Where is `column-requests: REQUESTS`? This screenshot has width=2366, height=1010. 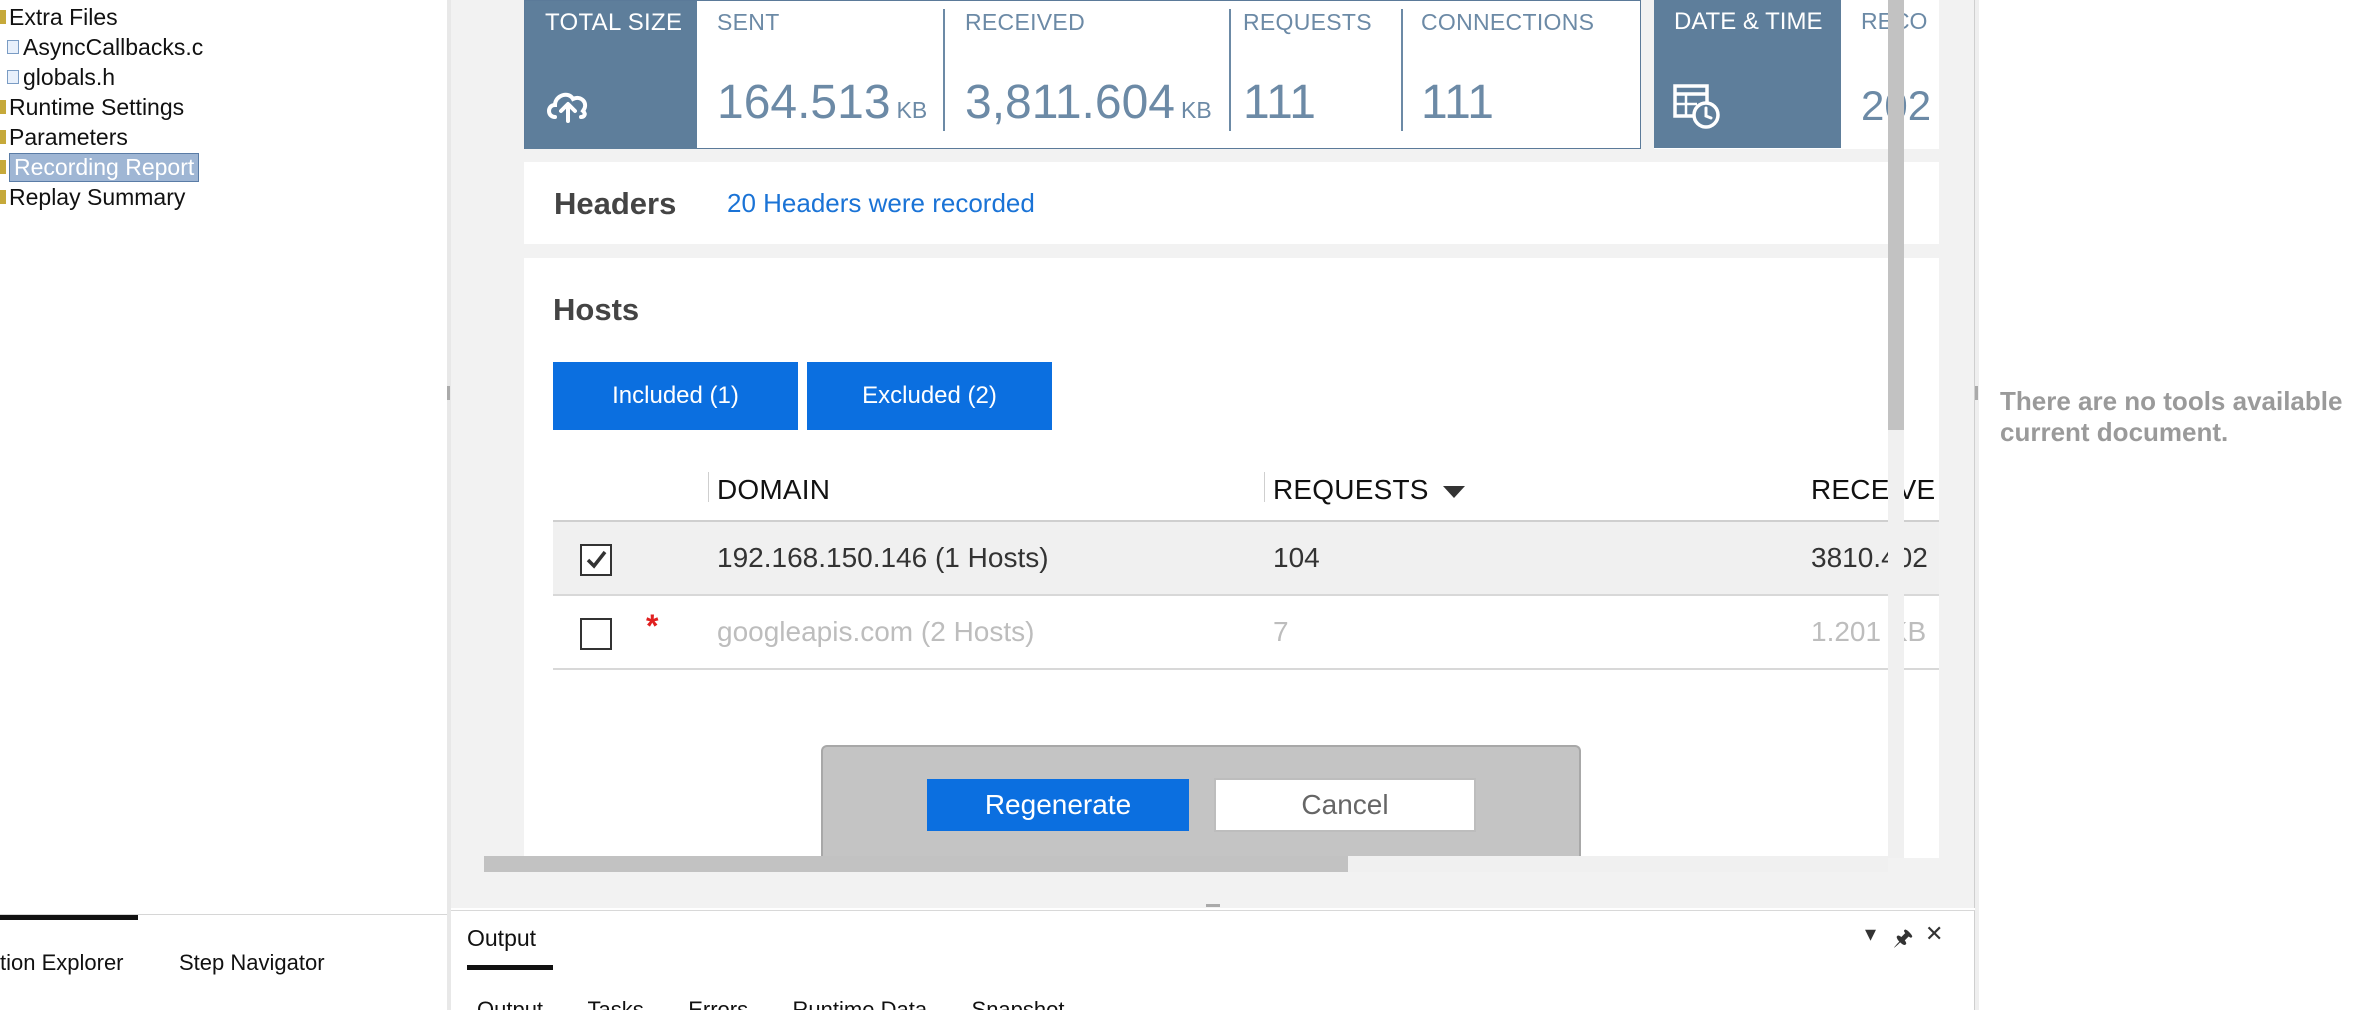
column-requests: REQUESTS is located at coordinates (1369, 490).